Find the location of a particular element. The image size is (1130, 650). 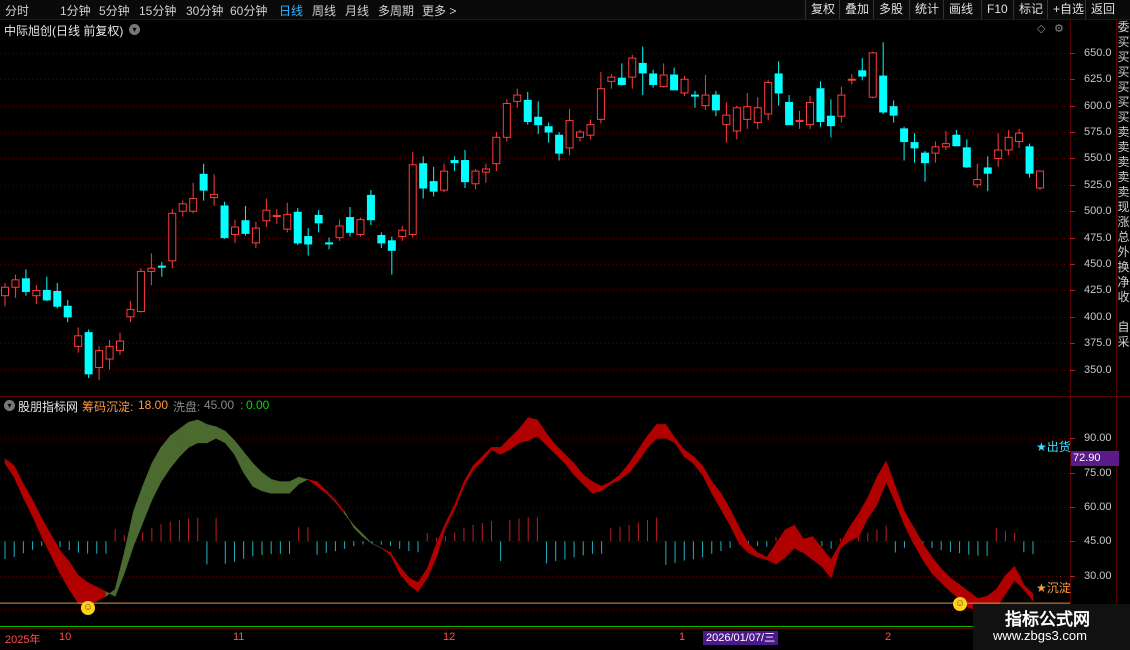

quote-panel-char: 现 is located at coordinates (1123, 207).